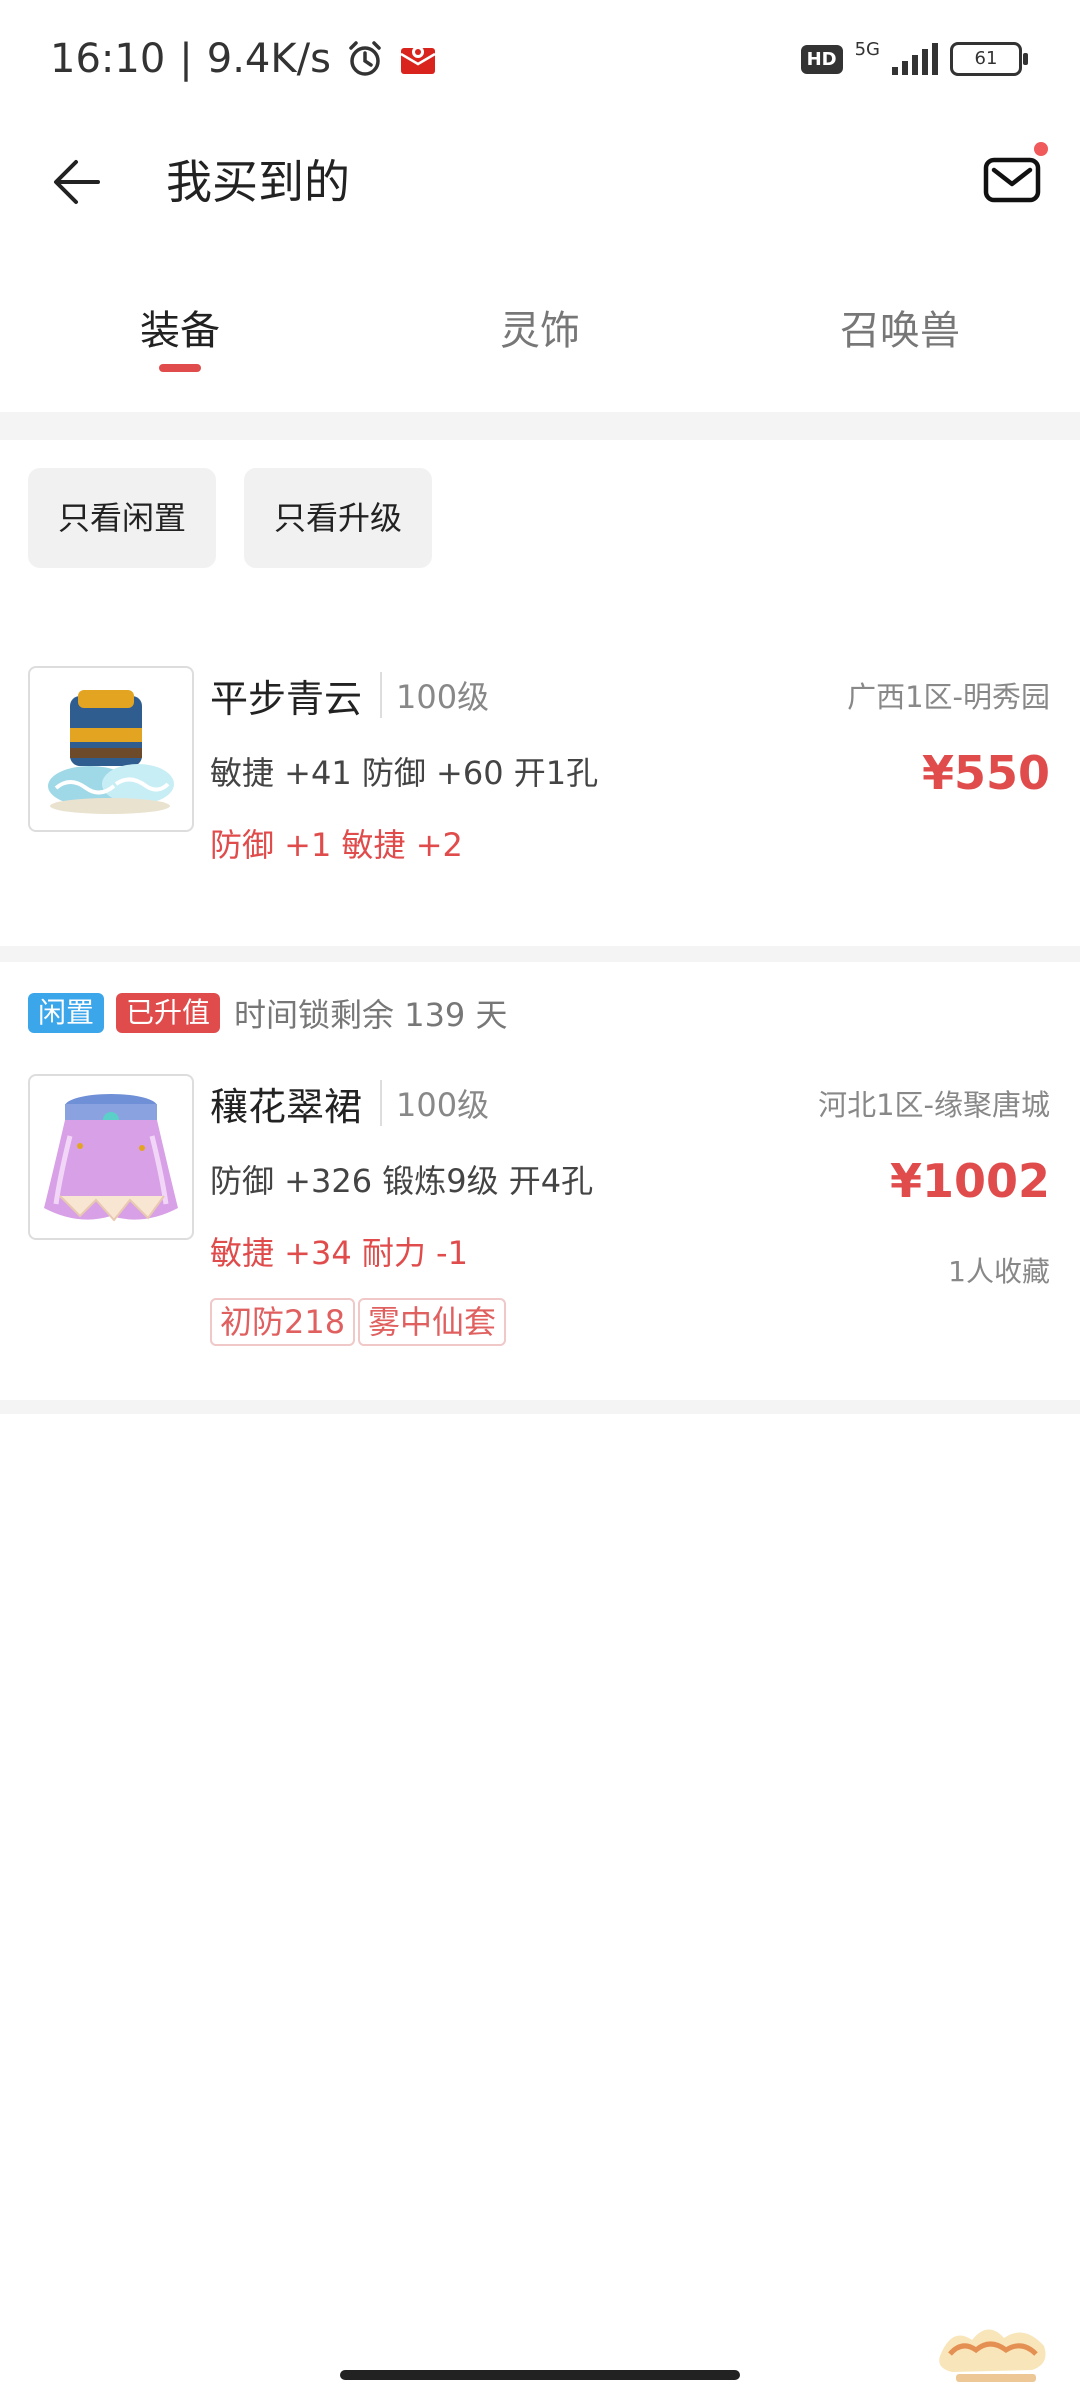 This screenshot has height=2400, width=1080. Describe the element at coordinates (540, 182) in the screenshot. I see `app-header: 我买到的` at that location.